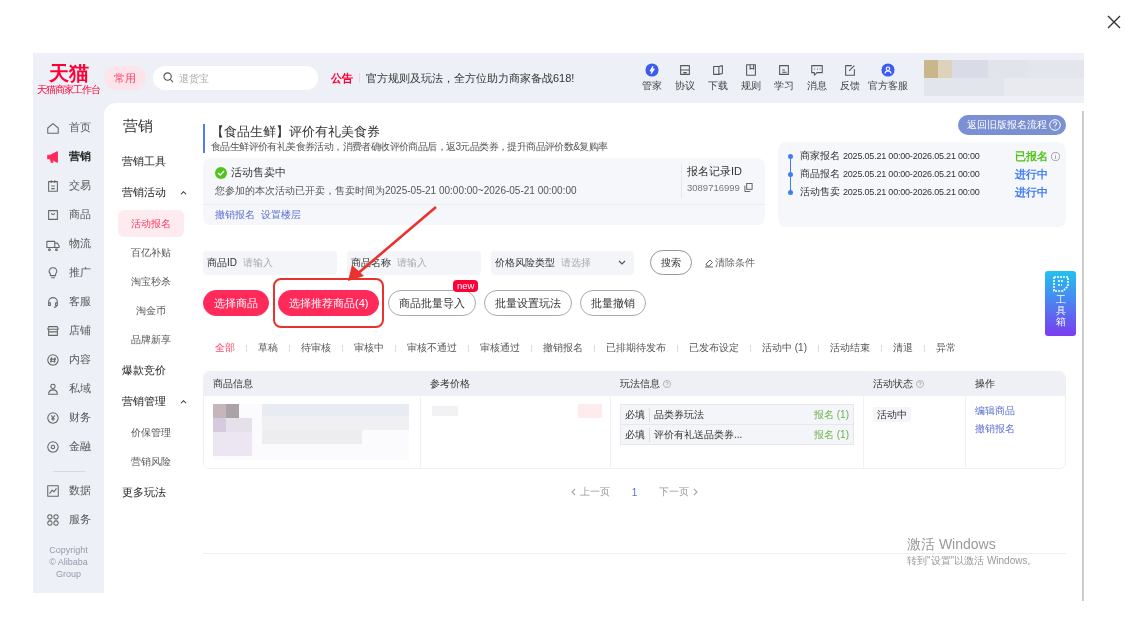 The width and height of the screenshot is (1145, 623). Describe the element at coordinates (268, 348) in the screenshot. I see `status-tab: 草稿` at that location.